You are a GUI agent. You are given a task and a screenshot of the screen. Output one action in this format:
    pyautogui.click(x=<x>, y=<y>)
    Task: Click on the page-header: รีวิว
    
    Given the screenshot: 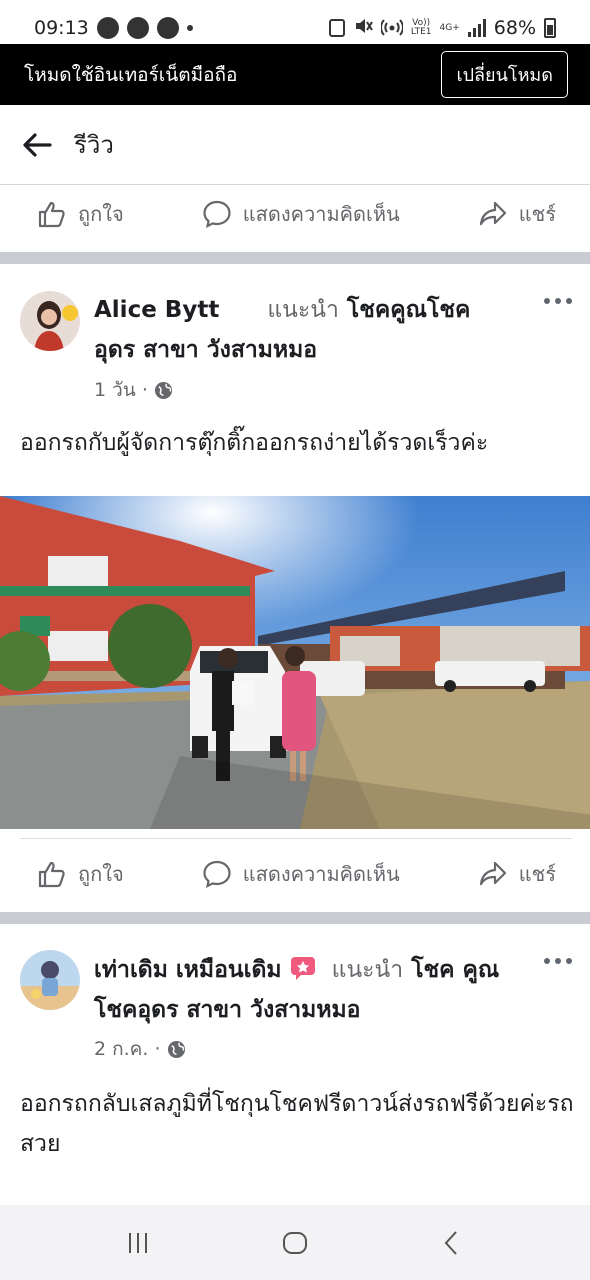 What is the action you would take?
    pyautogui.click(x=295, y=145)
    